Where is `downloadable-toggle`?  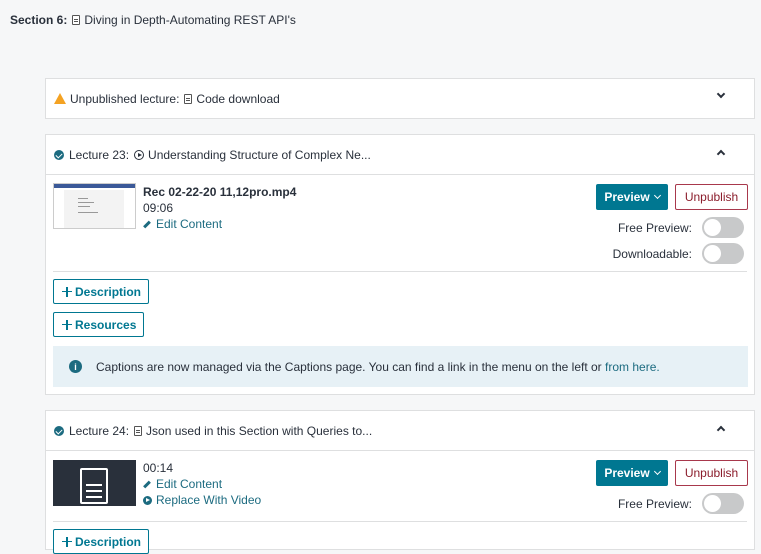 downloadable-toggle is located at coordinates (723, 253).